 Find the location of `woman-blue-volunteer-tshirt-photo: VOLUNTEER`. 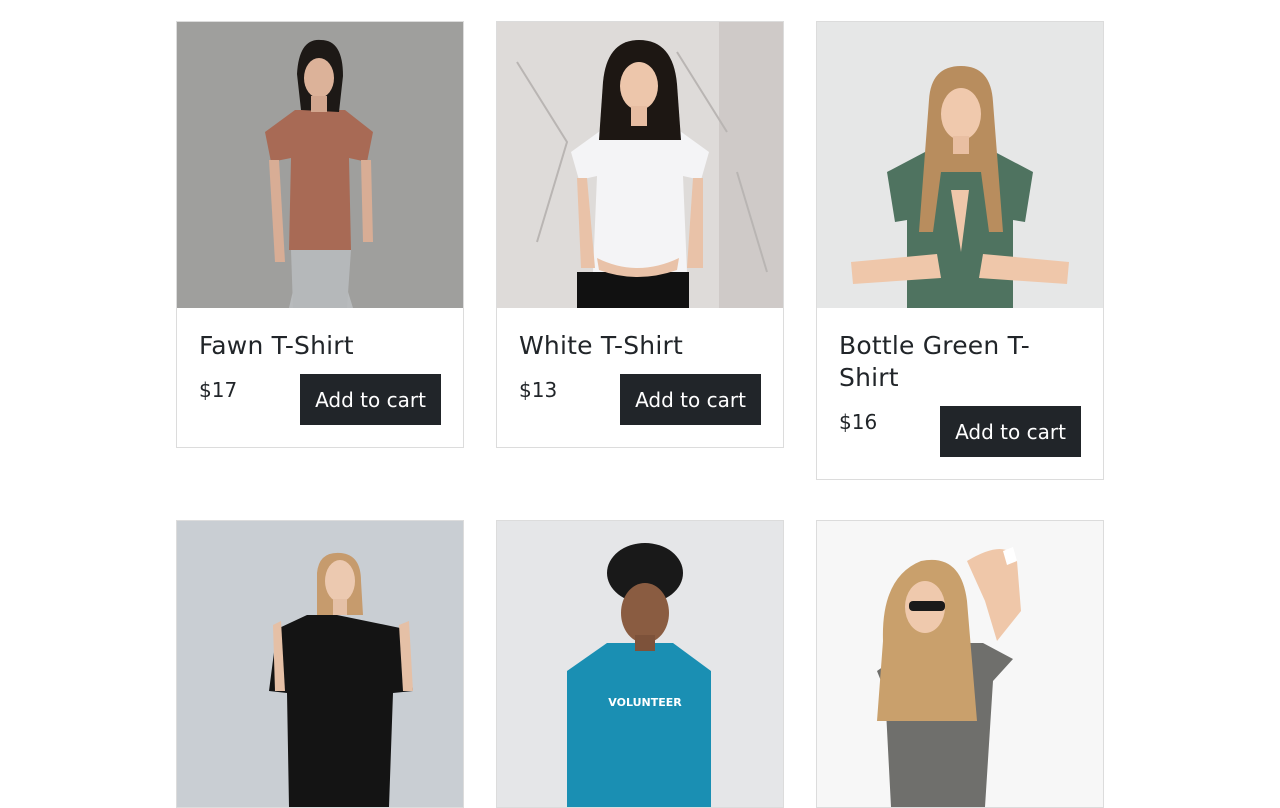

woman-blue-volunteer-tshirt-photo: VOLUNTEER is located at coordinates (640, 664).